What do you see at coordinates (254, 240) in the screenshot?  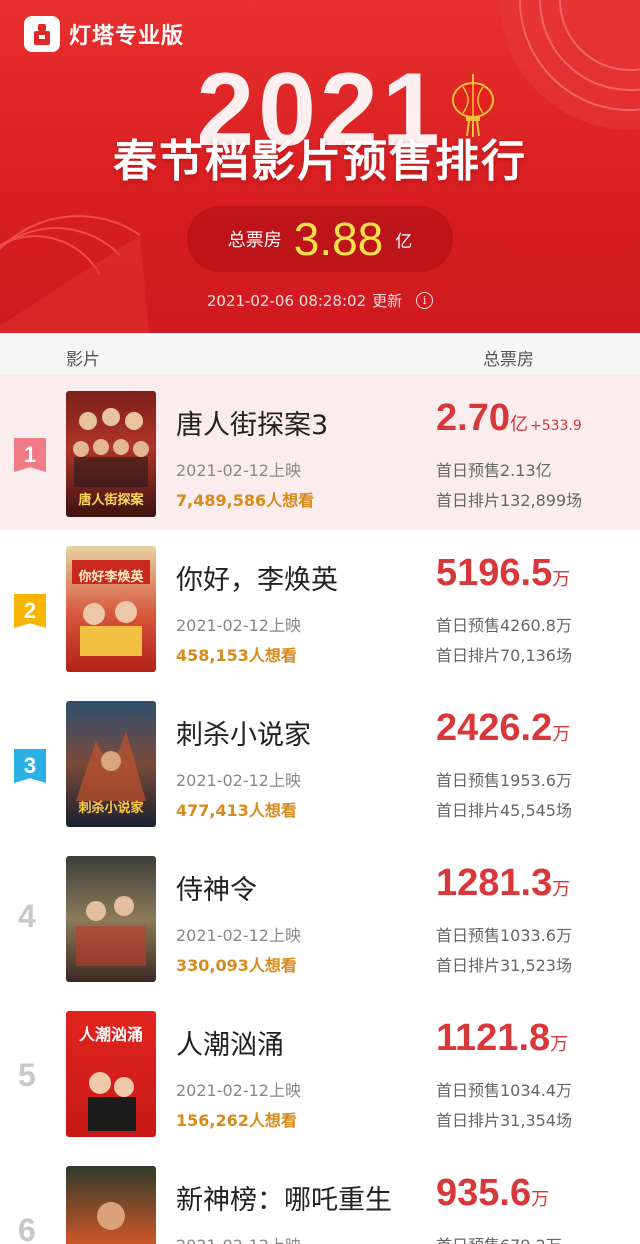 I see `total-box-office-label: 总票房` at bounding box center [254, 240].